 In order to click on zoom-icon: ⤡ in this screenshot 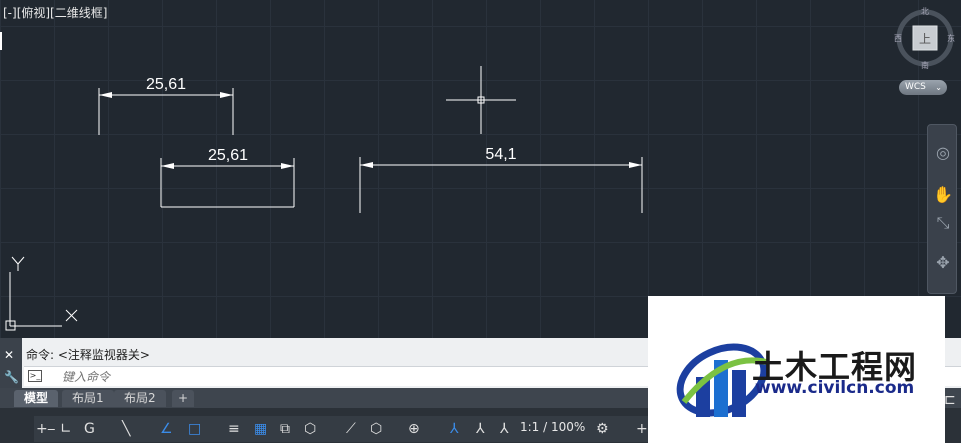, I will do `click(943, 223)`.